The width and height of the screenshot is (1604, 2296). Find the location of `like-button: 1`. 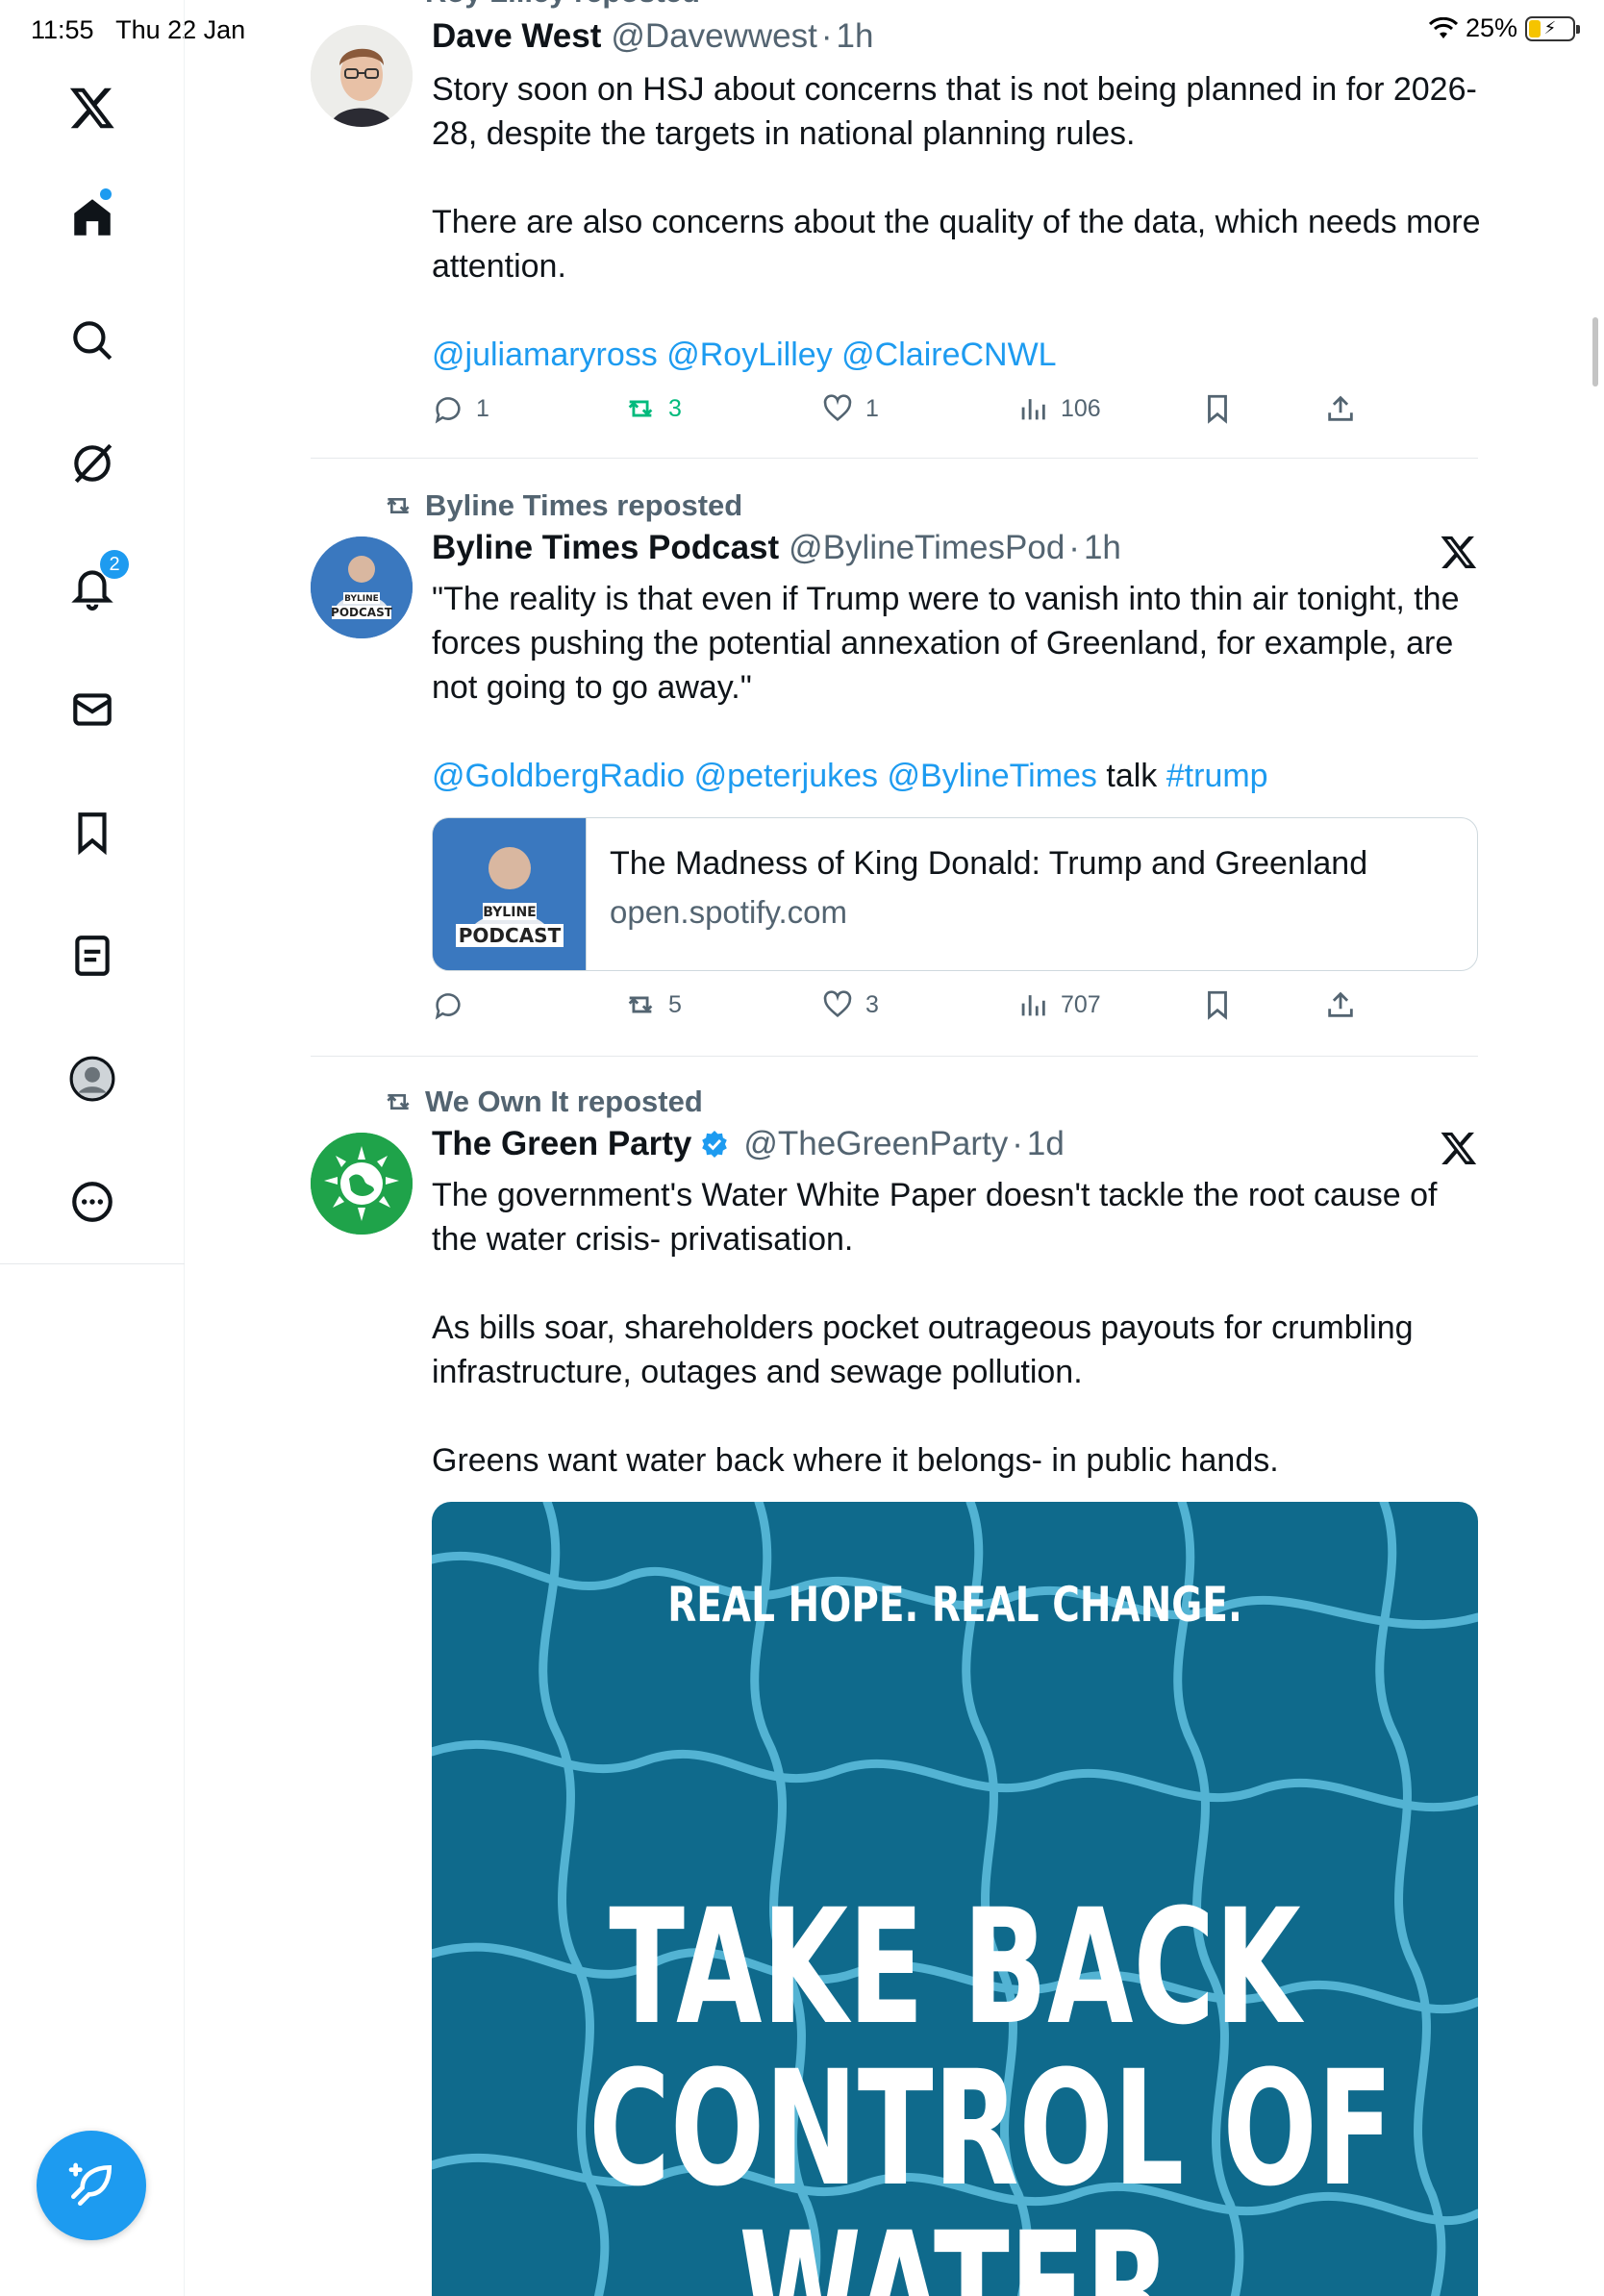

like-button: 1 is located at coordinates (850, 408).